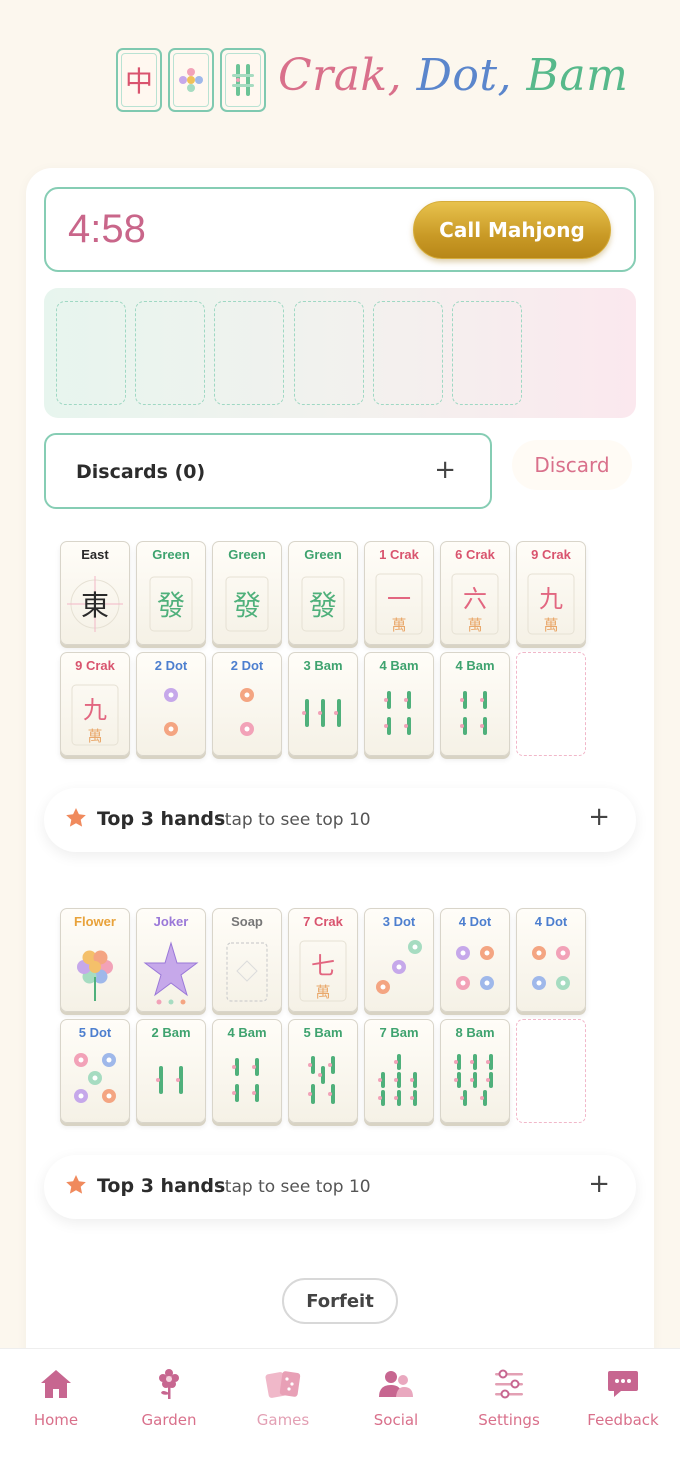  What do you see at coordinates (475, 921) in the screenshot?
I see `tile-label: 4 Dot` at bounding box center [475, 921].